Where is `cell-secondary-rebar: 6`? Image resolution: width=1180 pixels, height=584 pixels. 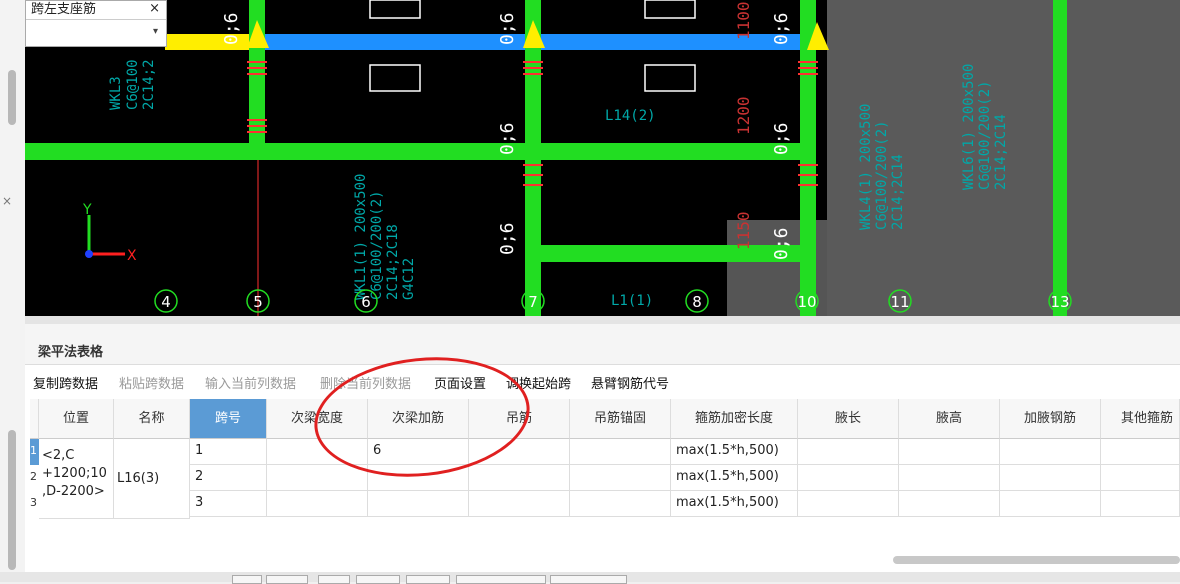 cell-secondary-rebar: 6 is located at coordinates (418, 452).